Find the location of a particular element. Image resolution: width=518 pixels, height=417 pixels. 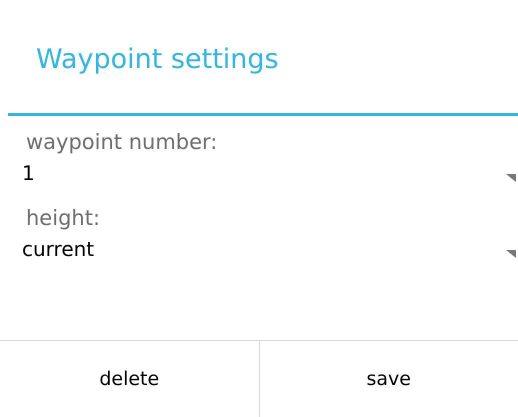

field-label: waypoint number: is located at coordinates (121, 142).